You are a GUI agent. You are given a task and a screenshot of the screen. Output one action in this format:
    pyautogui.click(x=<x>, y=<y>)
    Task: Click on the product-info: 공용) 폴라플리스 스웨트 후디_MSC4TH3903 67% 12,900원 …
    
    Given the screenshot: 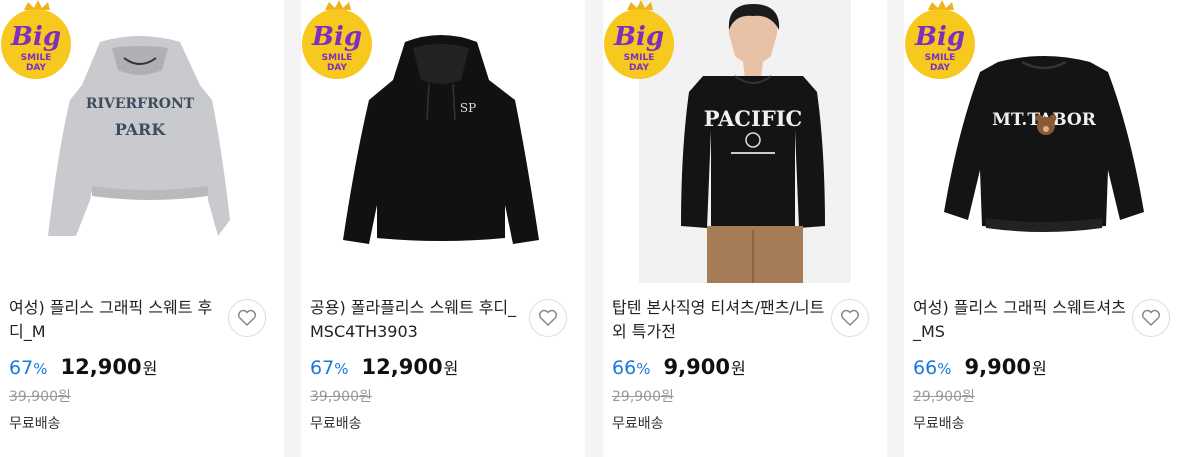 What is the action you would take?
    pyautogui.click(x=443, y=370)
    